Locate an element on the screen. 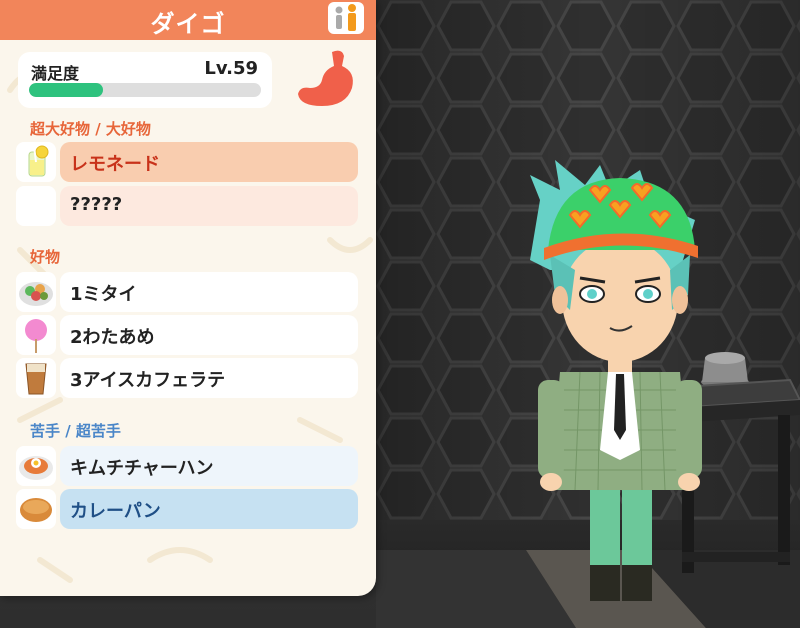 This screenshot has width=800, height=628. cotton-candy-icon is located at coordinates (36, 336).